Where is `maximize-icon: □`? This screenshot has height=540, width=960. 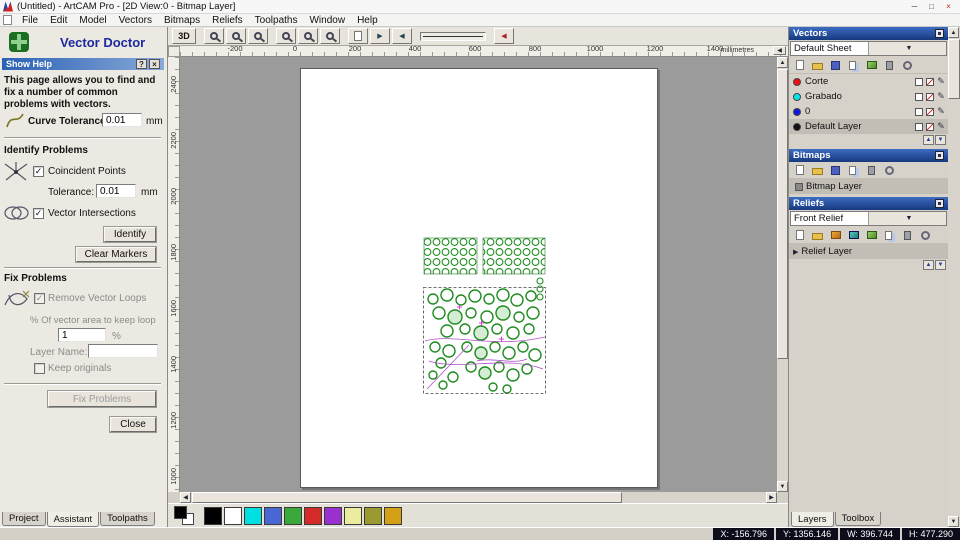 maximize-icon: □ is located at coordinates (931, 7).